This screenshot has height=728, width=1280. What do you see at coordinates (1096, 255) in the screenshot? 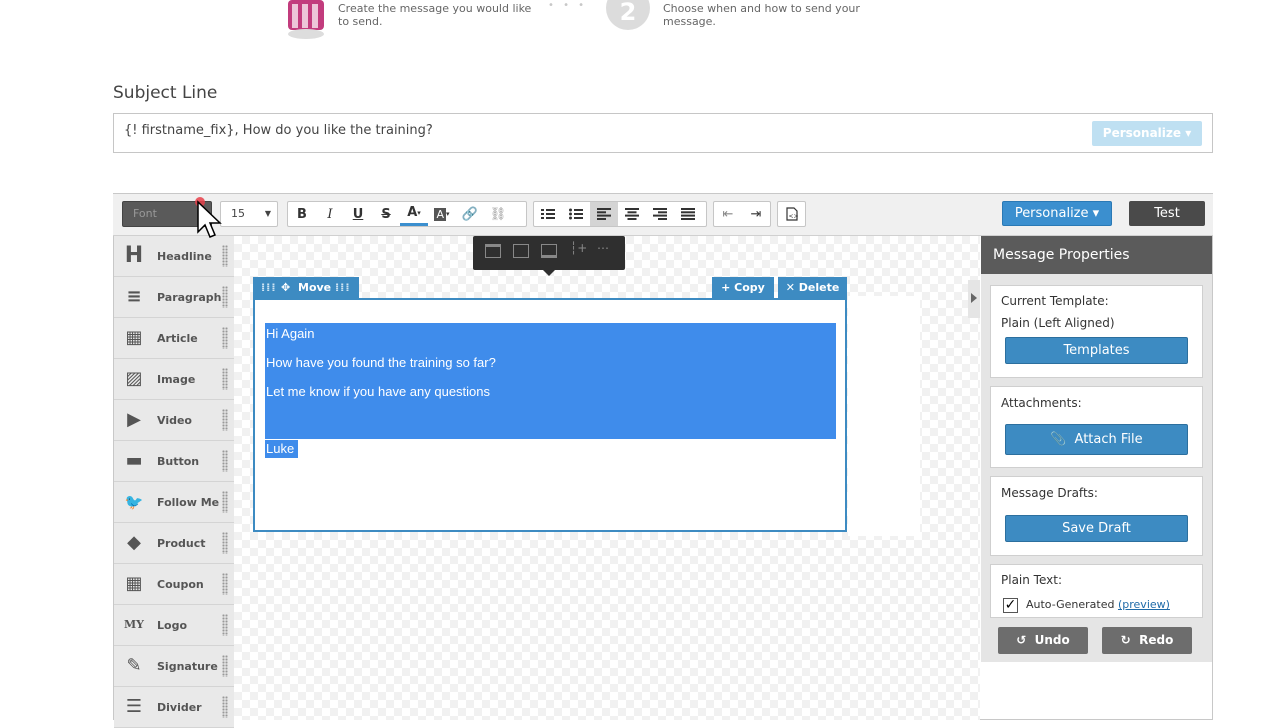
I see `panel-title: Message Properties` at bounding box center [1096, 255].